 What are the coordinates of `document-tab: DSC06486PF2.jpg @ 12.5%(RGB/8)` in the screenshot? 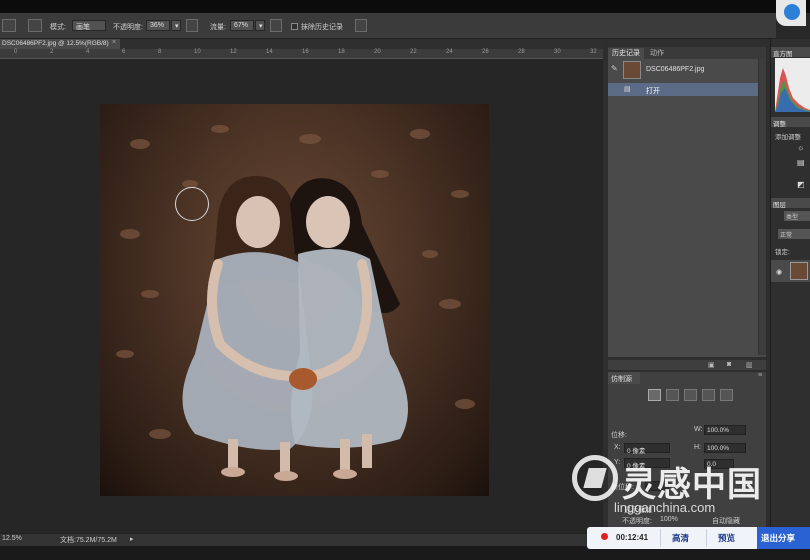 It's located at (60, 44).